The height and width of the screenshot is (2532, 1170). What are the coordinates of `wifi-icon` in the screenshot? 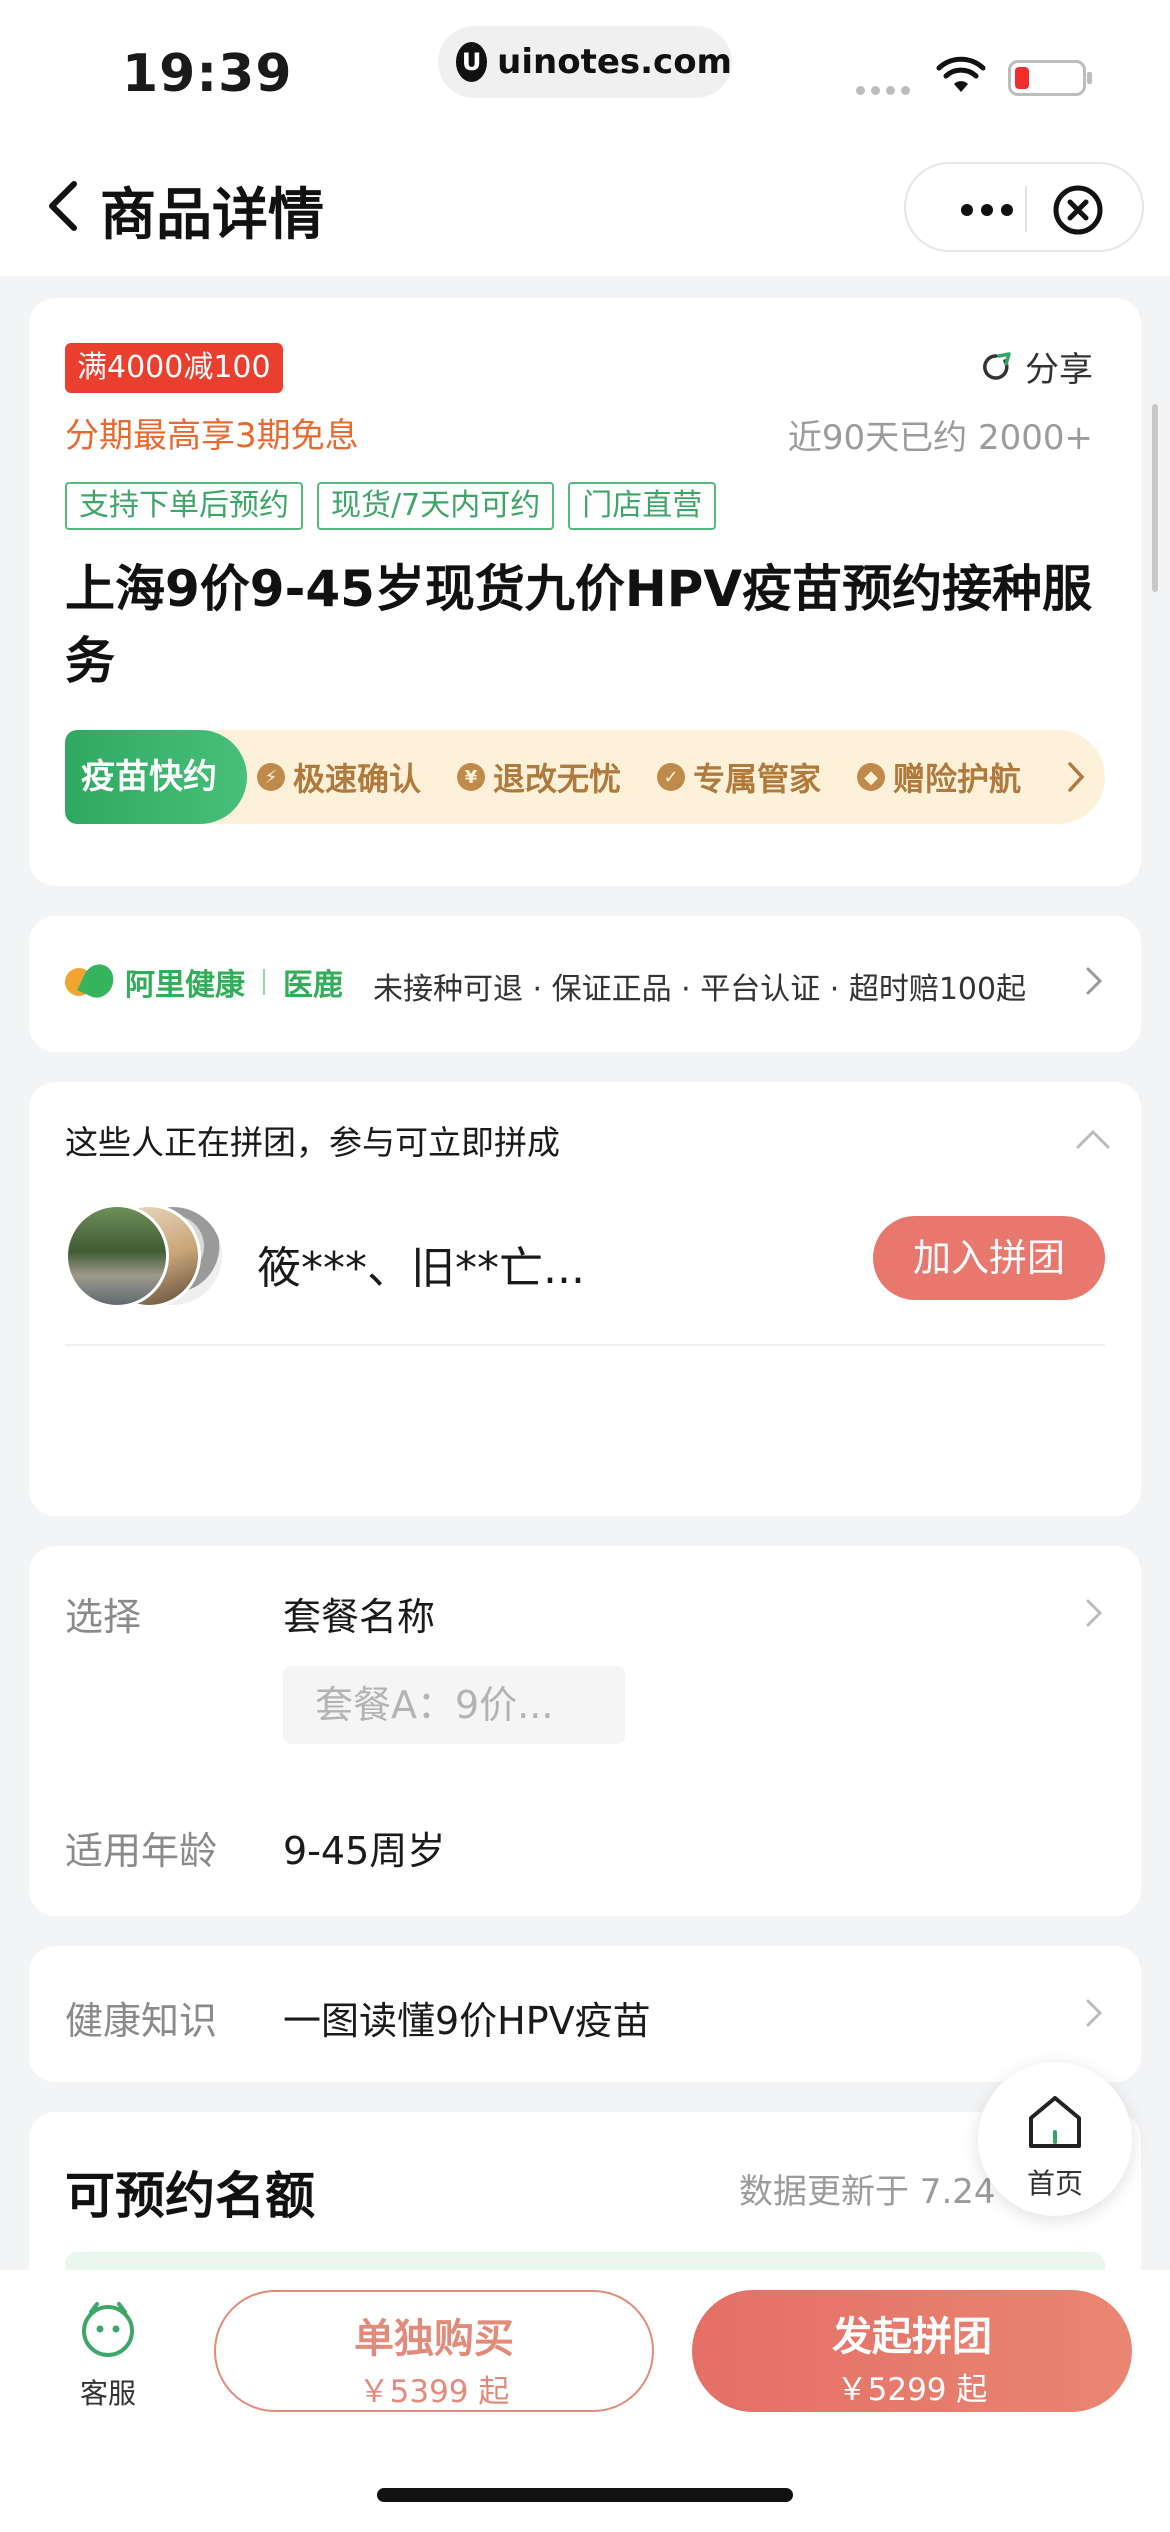 It's located at (961, 74).